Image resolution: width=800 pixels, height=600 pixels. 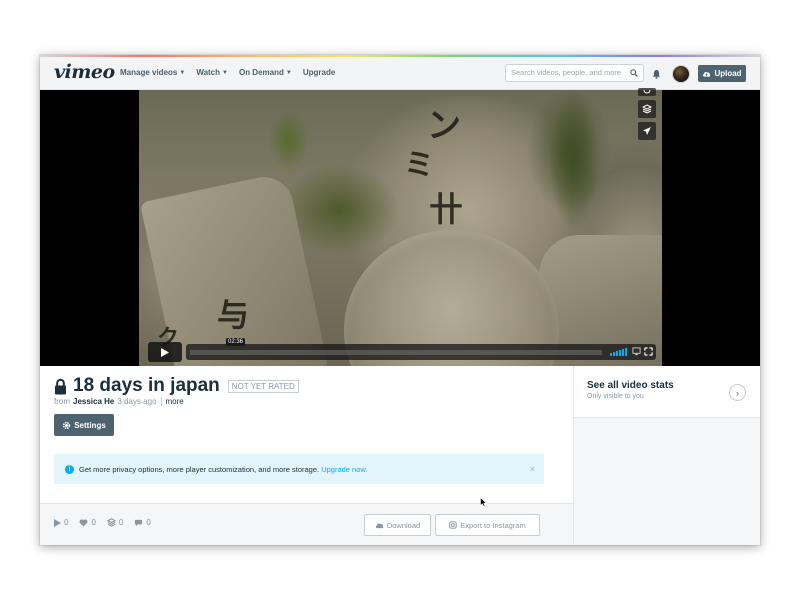 What do you see at coordinates (636, 351) in the screenshot?
I see `airplay-icon` at bounding box center [636, 351].